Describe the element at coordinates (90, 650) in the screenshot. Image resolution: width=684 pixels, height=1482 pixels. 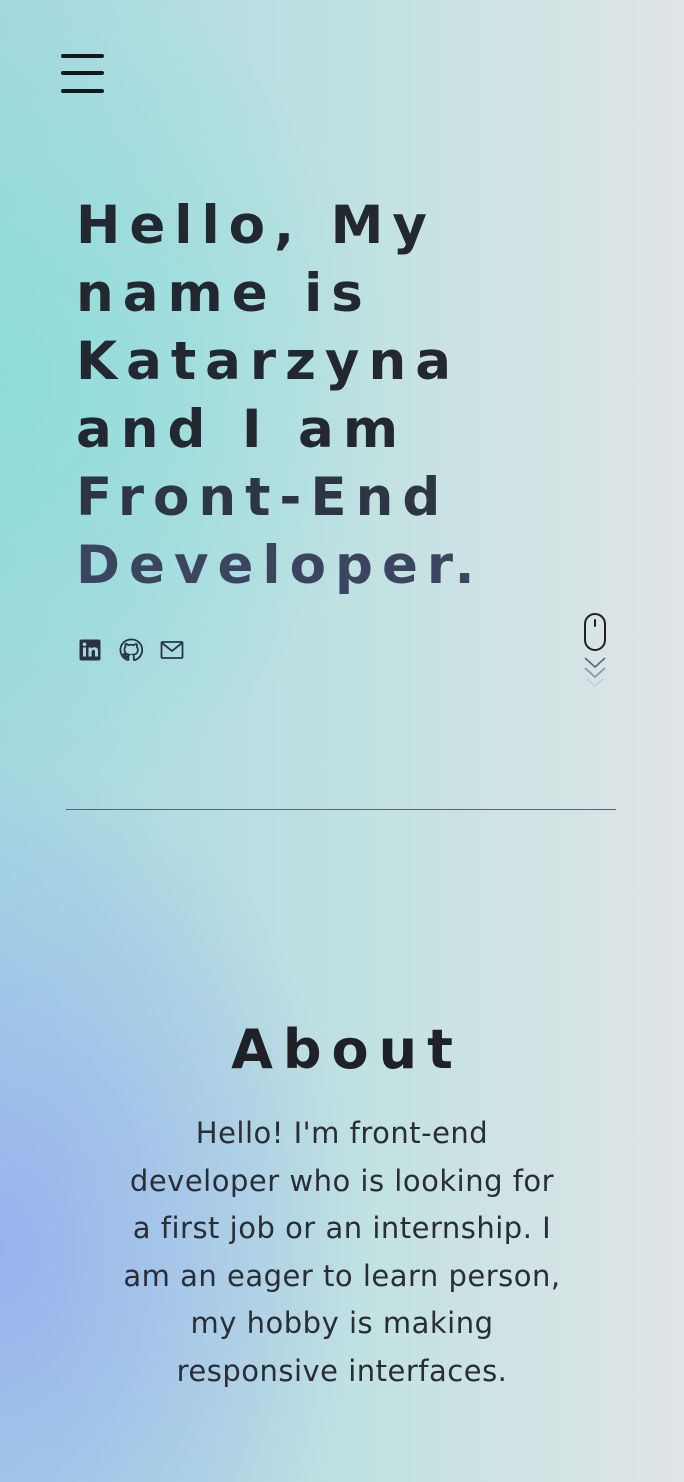
I see `linkedin-icon` at that location.